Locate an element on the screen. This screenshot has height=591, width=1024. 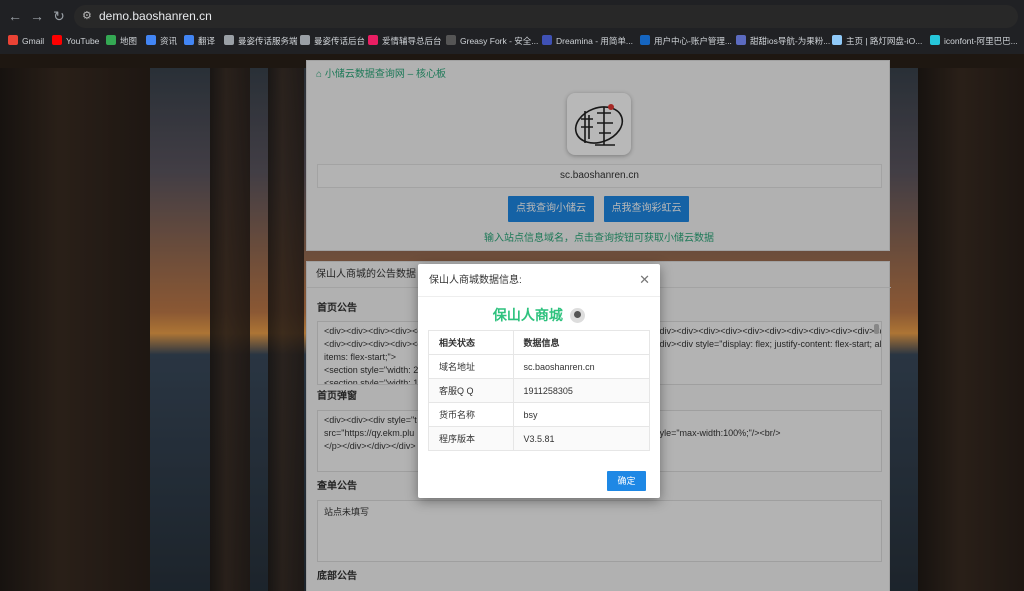
confirm-button: 确定 is located at coordinates (626, 481).